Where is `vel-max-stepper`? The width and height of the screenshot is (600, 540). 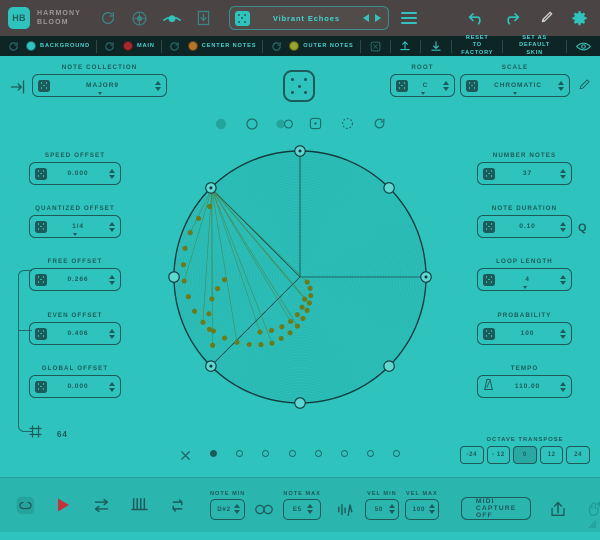 vel-max-stepper is located at coordinates (431, 509).